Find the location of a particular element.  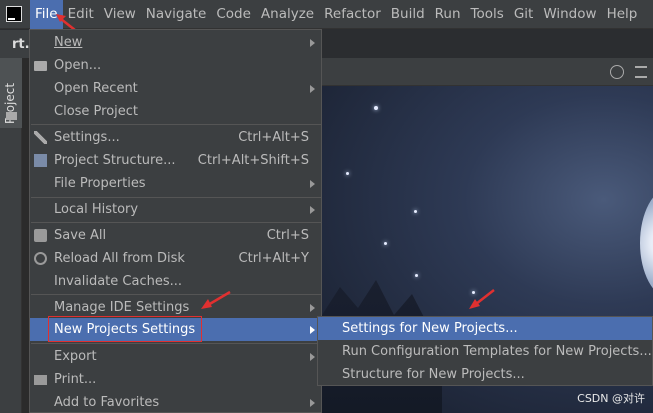

menu-item-label: Close Project is located at coordinates (96, 111).